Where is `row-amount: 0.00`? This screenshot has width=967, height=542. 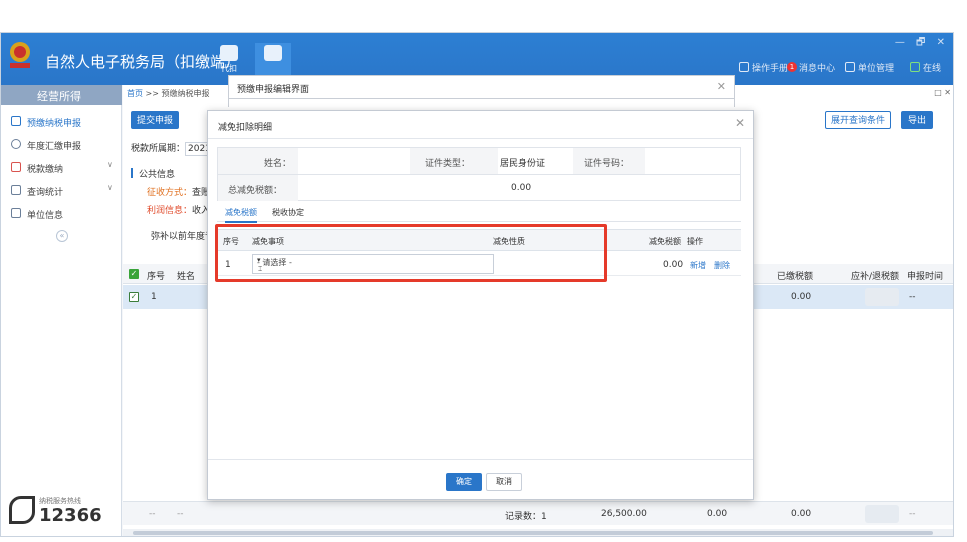
row-amount: 0.00 is located at coordinates (673, 265).